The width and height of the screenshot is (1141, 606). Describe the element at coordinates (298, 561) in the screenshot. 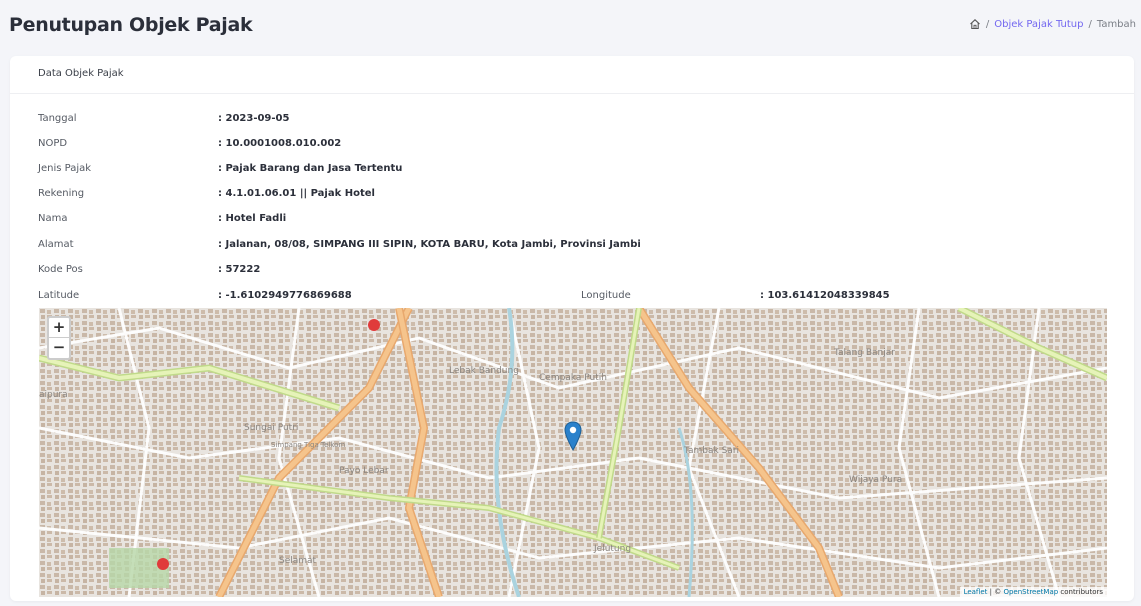

I see `map-place-label: Selamat` at that location.